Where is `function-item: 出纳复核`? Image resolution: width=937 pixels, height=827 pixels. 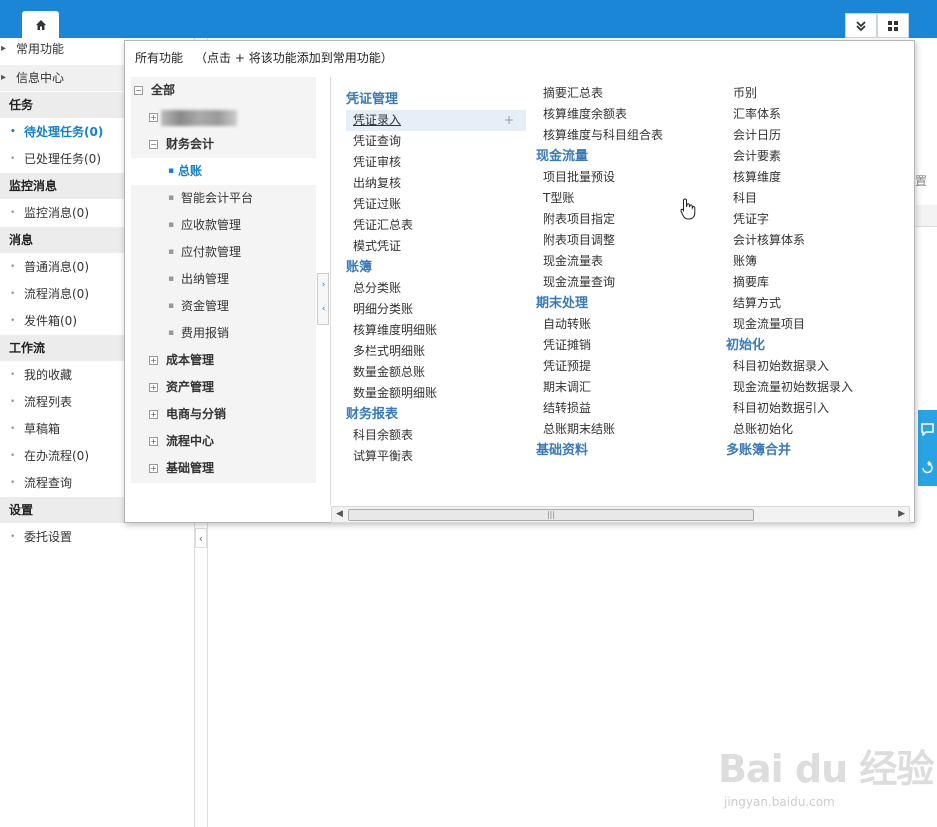
function-item: 出纳复核 is located at coordinates (436, 183).